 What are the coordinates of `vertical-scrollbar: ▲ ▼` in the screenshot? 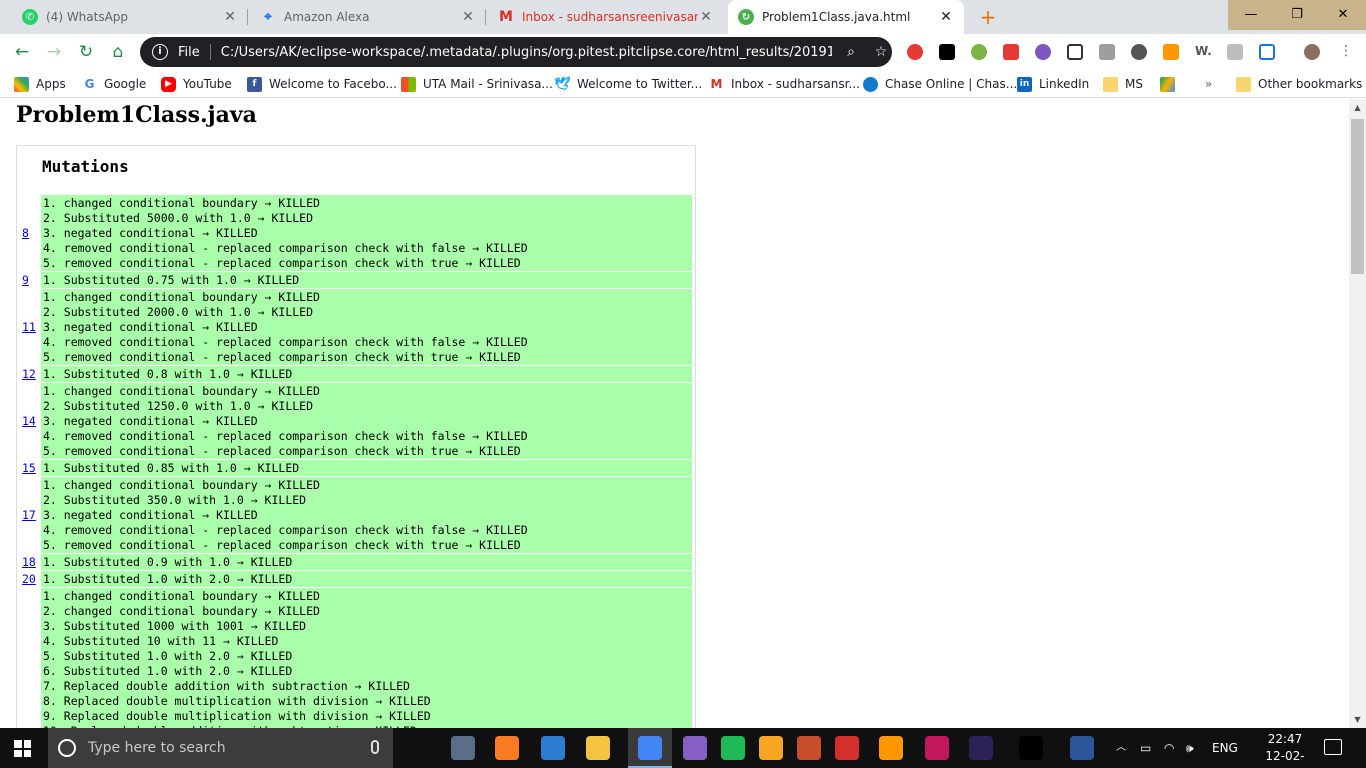 It's located at (1357, 413).